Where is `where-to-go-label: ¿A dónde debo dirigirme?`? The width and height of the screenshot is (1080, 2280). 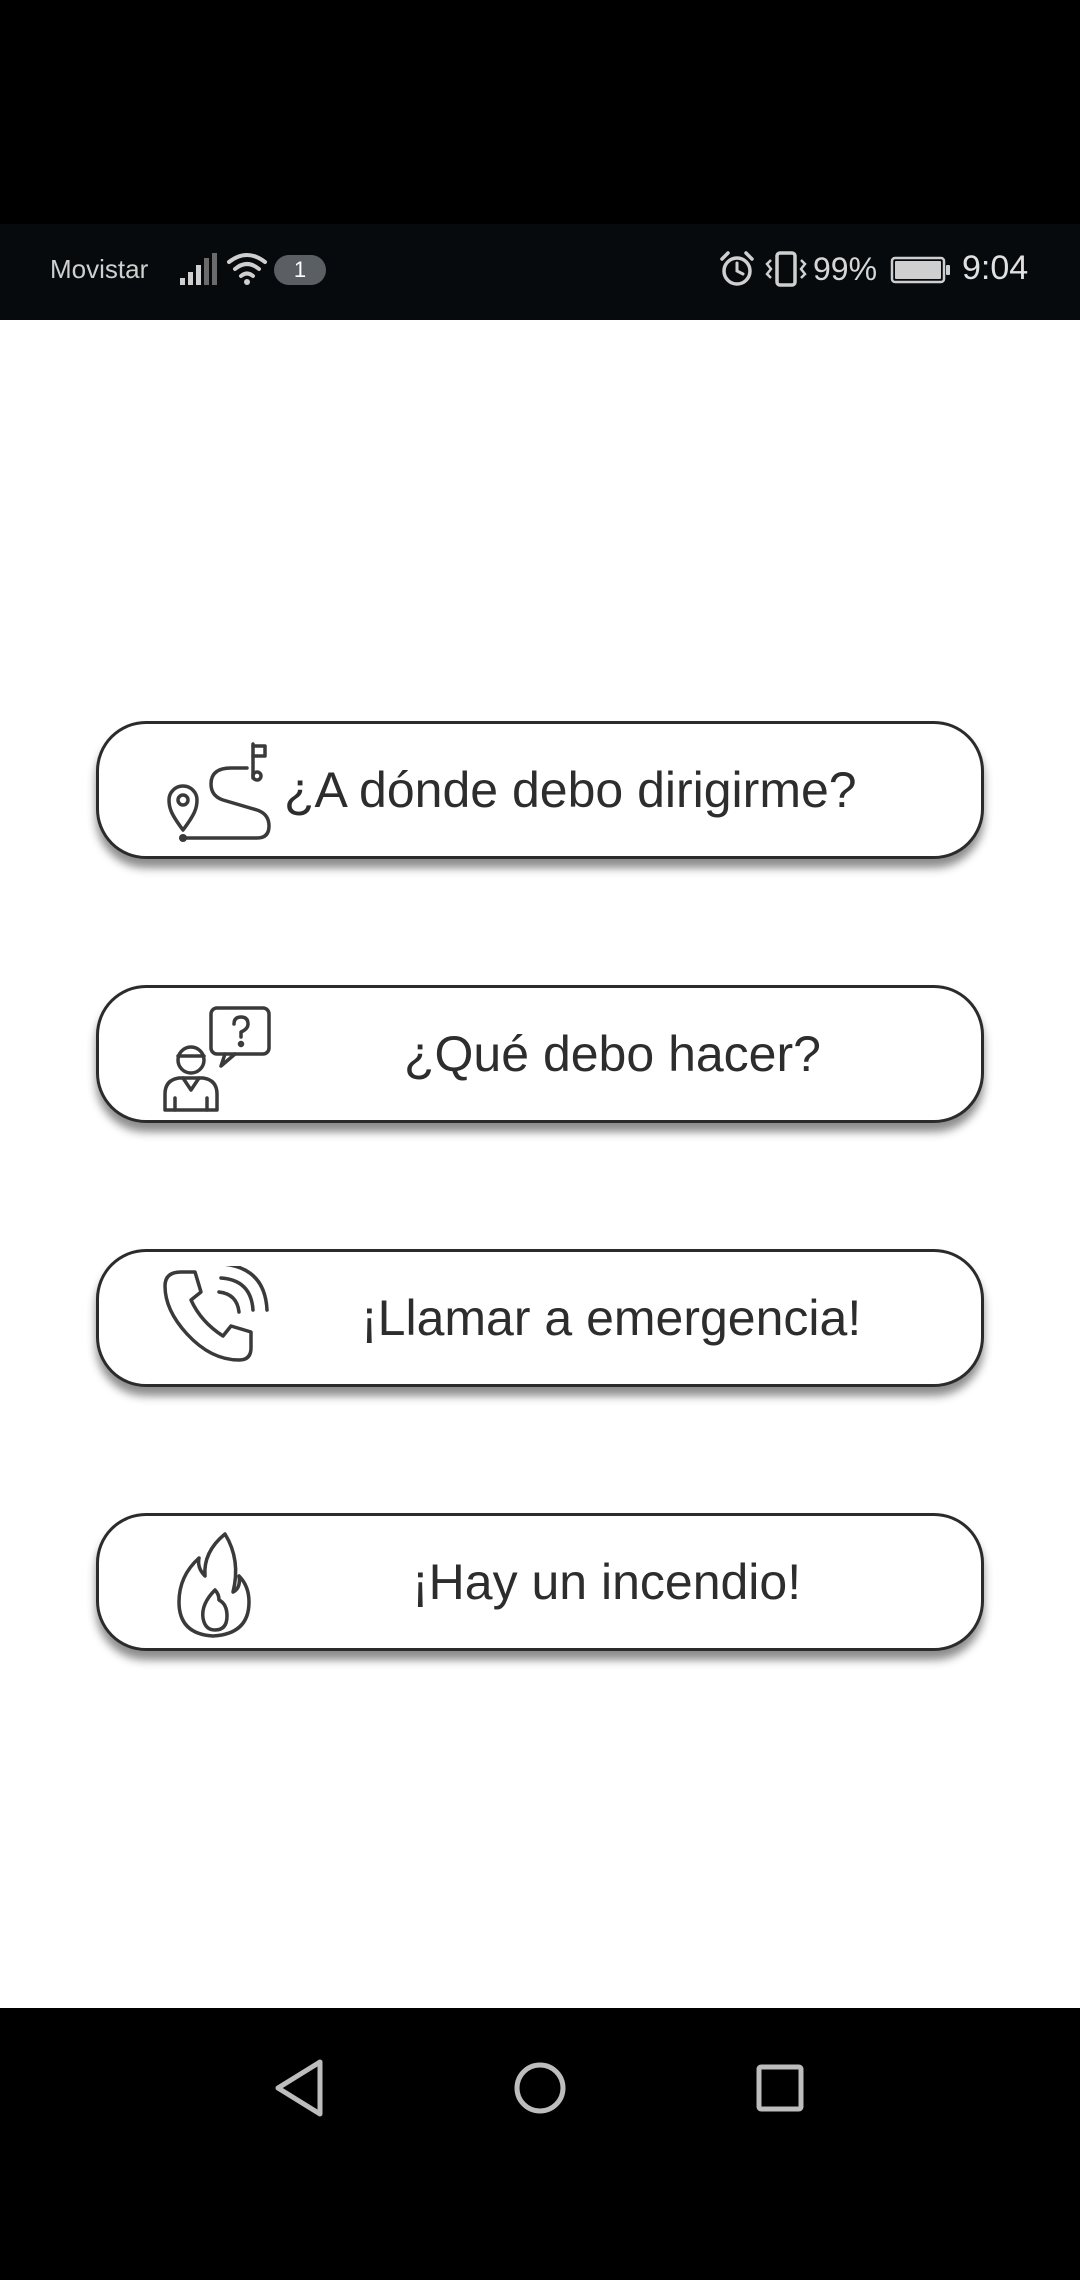
where-to-go-label: ¿A dónde debo dirigirme? is located at coordinates (570, 790).